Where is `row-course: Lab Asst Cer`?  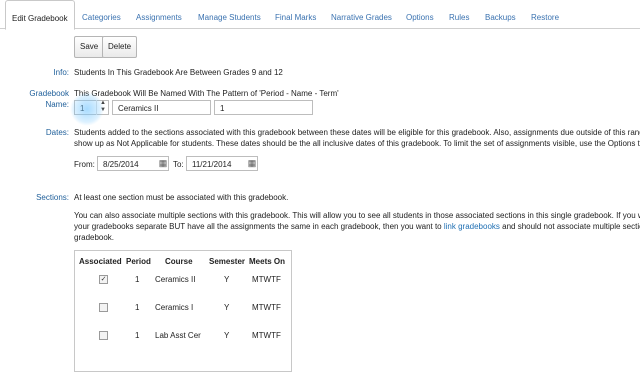 row-course: Lab Asst Cer is located at coordinates (178, 335).